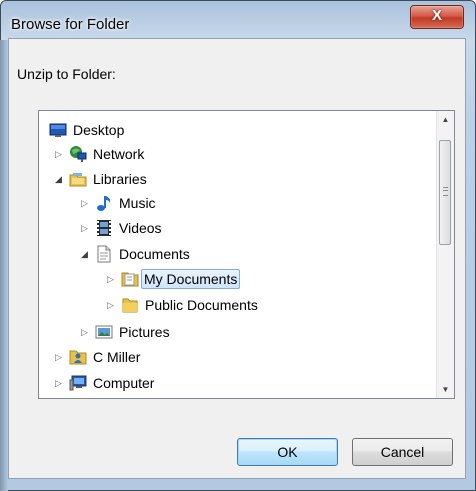 The width and height of the screenshot is (476, 491). I want to click on tree-item-label: Desktop, so click(99, 130).